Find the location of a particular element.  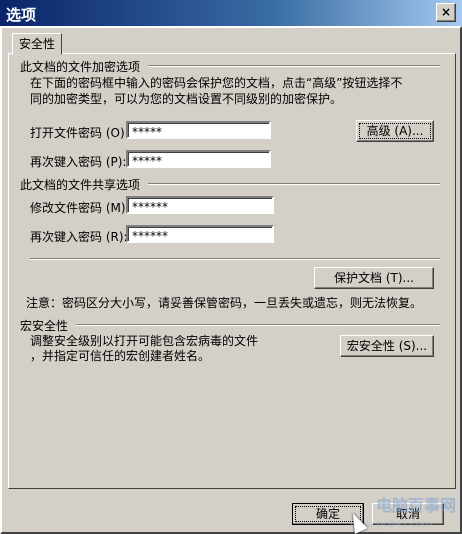

macro-divider is located at coordinates (258, 325).